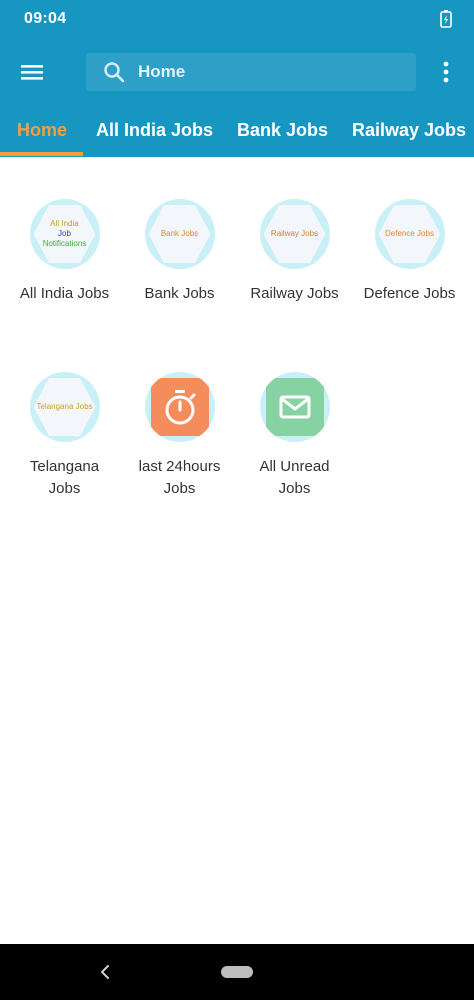 The width and height of the screenshot is (474, 1000). Describe the element at coordinates (42, 130) in the screenshot. I see `tab-home: Home` at that location.